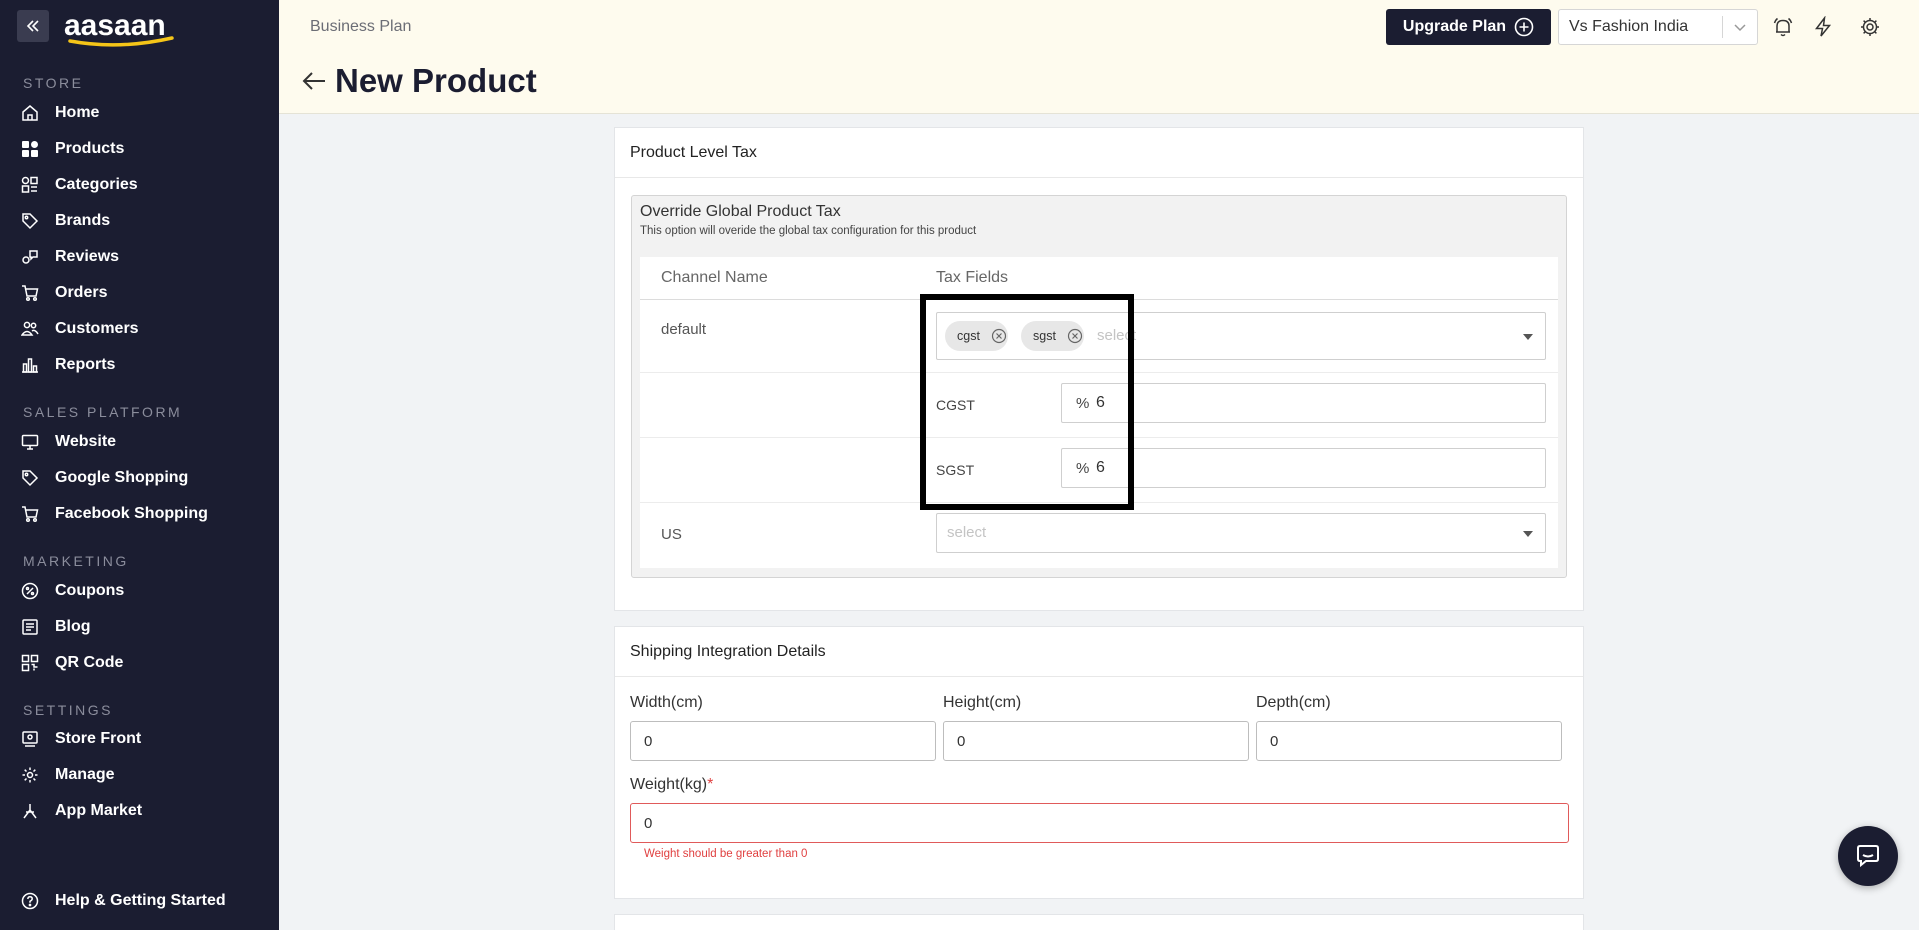 The width and height of the screenshot is (1919, 930). What do you see at coordinates (131, 513) in the screenshot?
I see `sidebar-item-label: Facebook Shopping` at bounding box center [131, 513].